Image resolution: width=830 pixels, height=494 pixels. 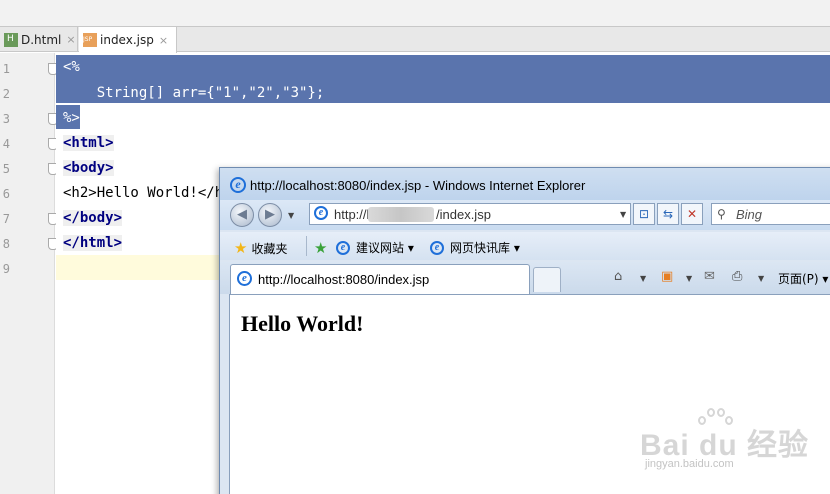 I want to click on browser-tab-label: http://localhost:8080/index.jsp, so click(x=344, y=279).